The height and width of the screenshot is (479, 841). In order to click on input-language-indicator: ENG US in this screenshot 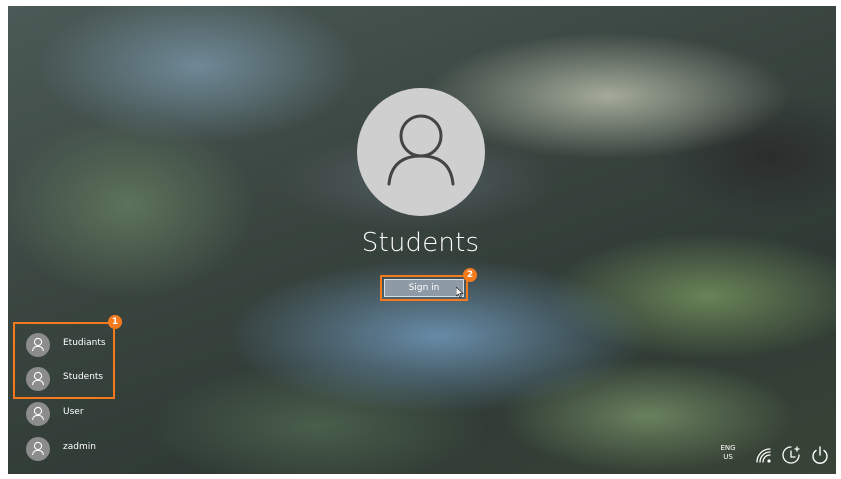, I will do `click(728, 453)`.